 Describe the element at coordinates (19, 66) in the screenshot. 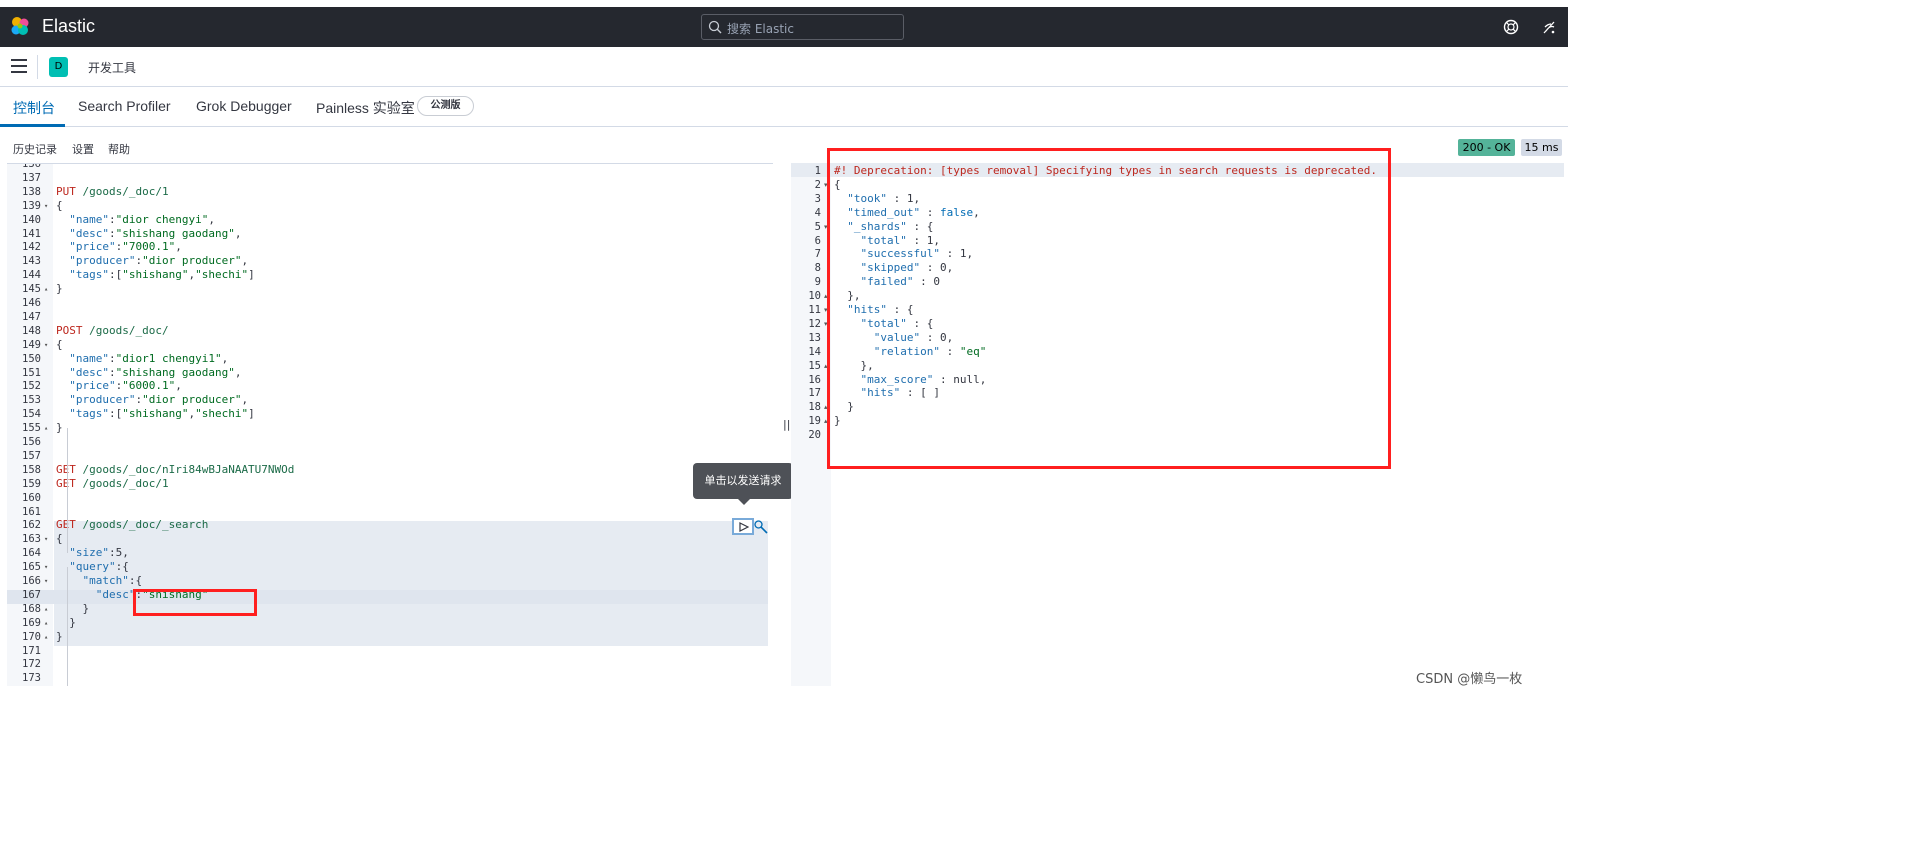

I see `menu-toggle-button` at that location.